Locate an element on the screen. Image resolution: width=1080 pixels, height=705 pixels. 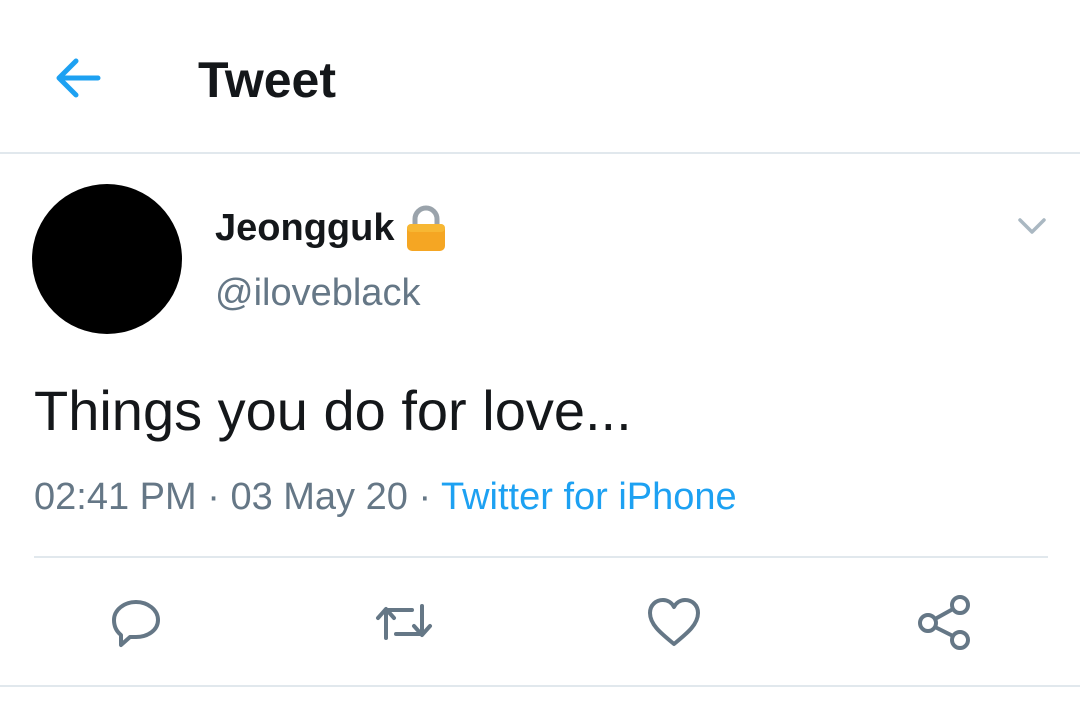
author-name-row: Jeongguk is located at coordinates (331, 228).